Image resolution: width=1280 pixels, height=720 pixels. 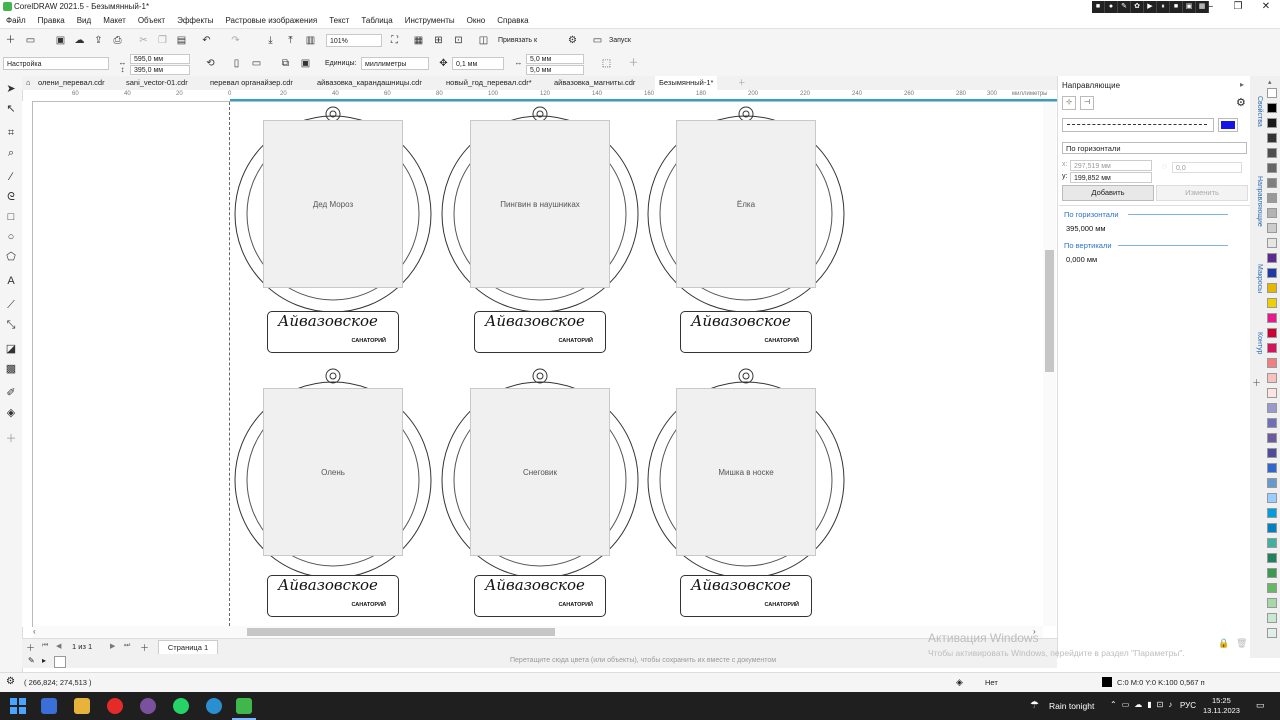 I want to click on paste-icon: ▤, so click(x=181, y=40).